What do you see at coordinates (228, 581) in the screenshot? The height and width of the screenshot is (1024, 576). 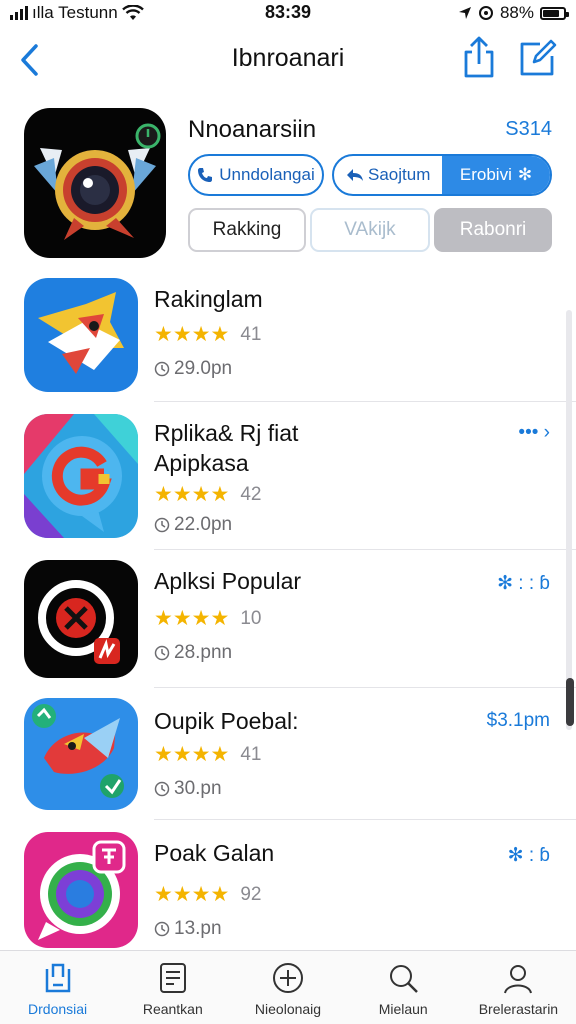 I see `app-title: Aplksi Popular` at bounding box center [228, 581].